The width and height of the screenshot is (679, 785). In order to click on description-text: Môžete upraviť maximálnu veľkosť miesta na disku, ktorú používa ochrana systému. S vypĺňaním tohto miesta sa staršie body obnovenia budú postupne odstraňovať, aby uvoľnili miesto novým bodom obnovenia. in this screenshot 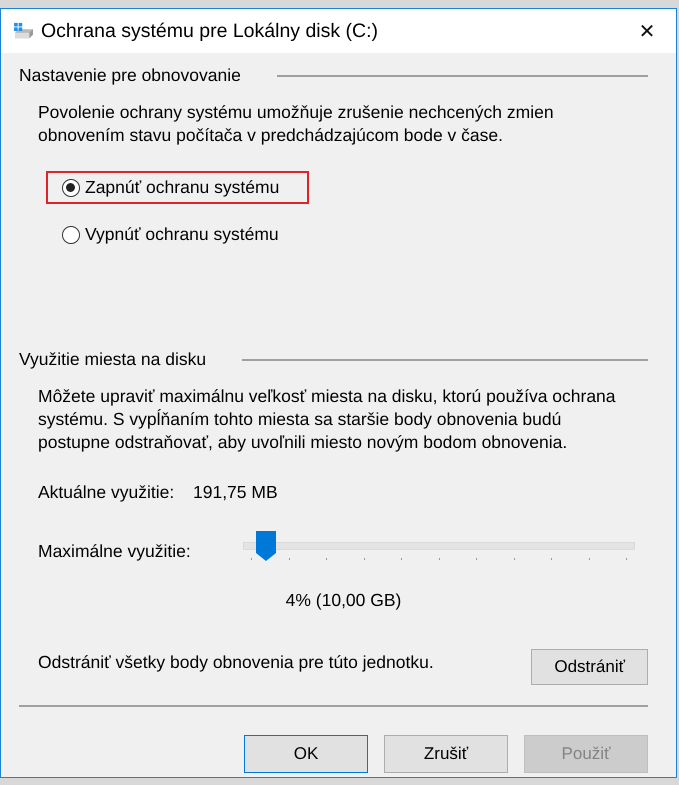, I will do `click(327, 419)`.